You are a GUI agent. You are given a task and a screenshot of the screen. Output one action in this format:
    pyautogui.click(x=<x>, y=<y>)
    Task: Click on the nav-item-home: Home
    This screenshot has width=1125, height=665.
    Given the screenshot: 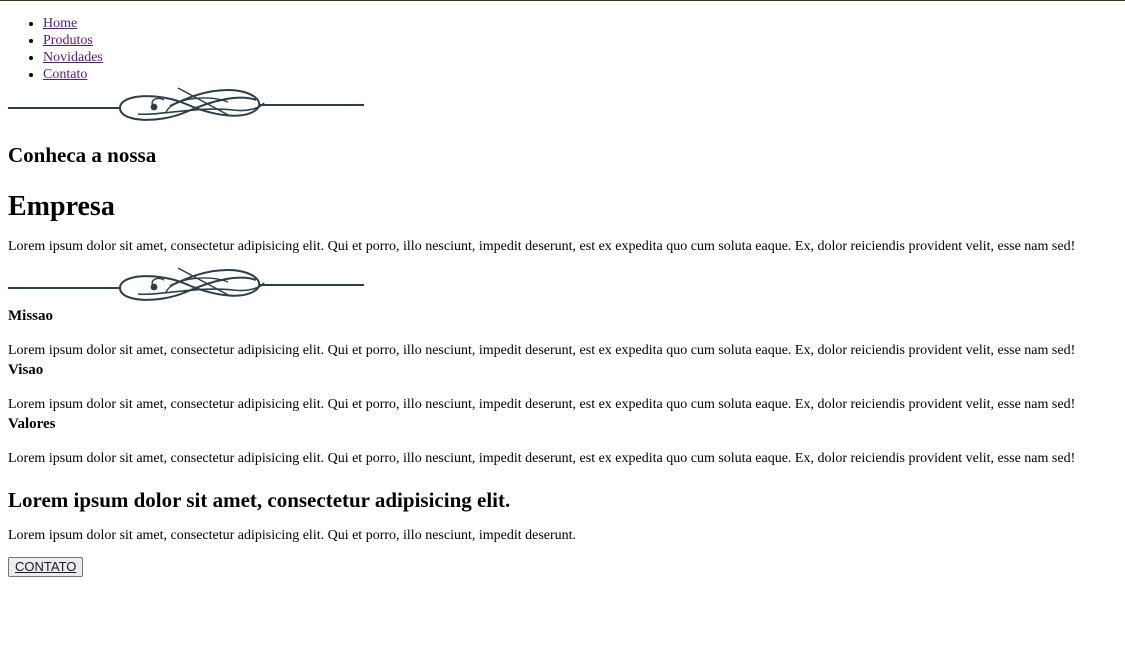 What is the action you would take?
    pyautogui.click(x=580, y=23)
    